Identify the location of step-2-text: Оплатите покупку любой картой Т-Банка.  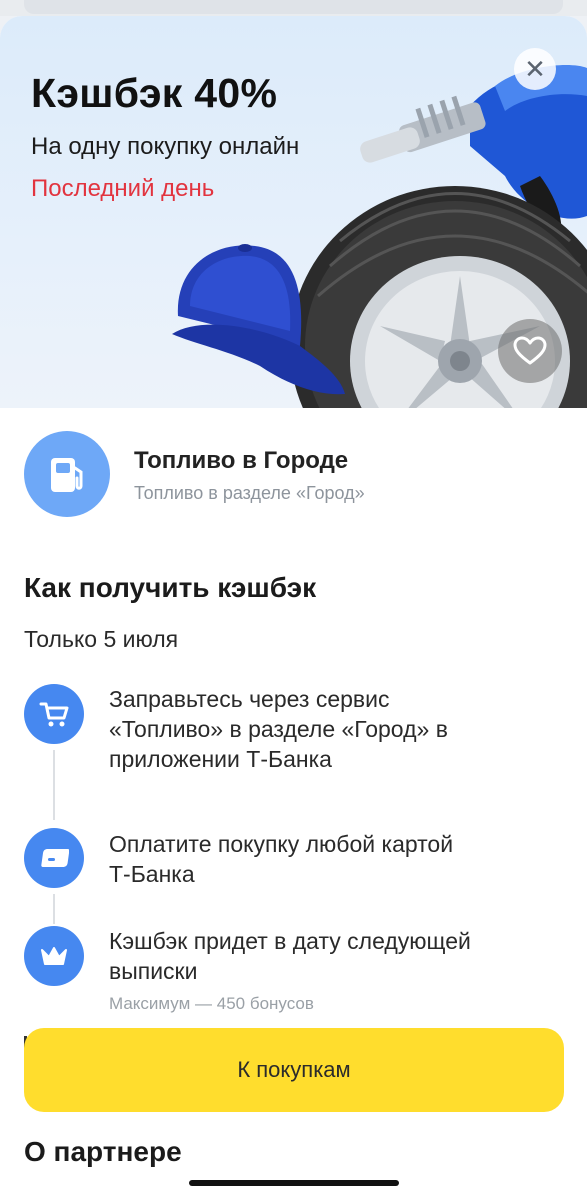
(324, 859).